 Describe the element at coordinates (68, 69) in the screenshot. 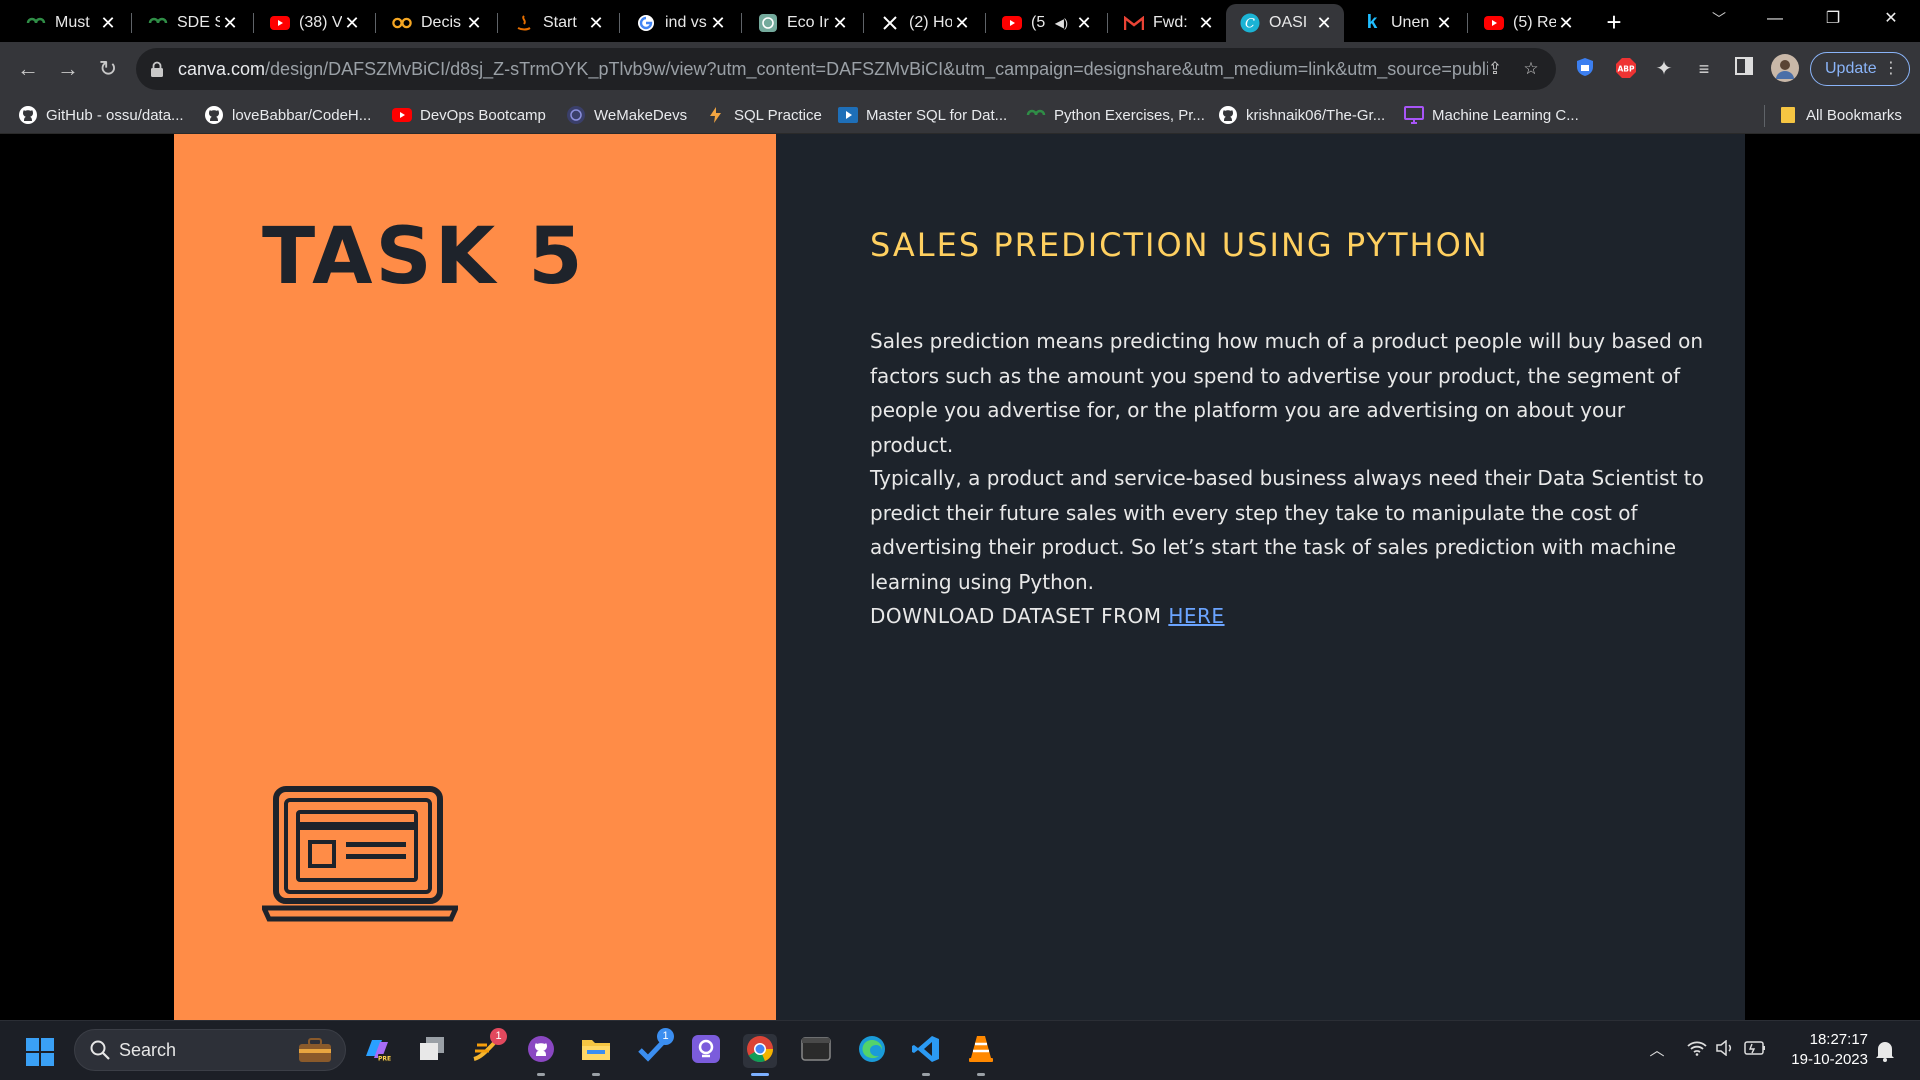

I see `forward-button: →` at that location.